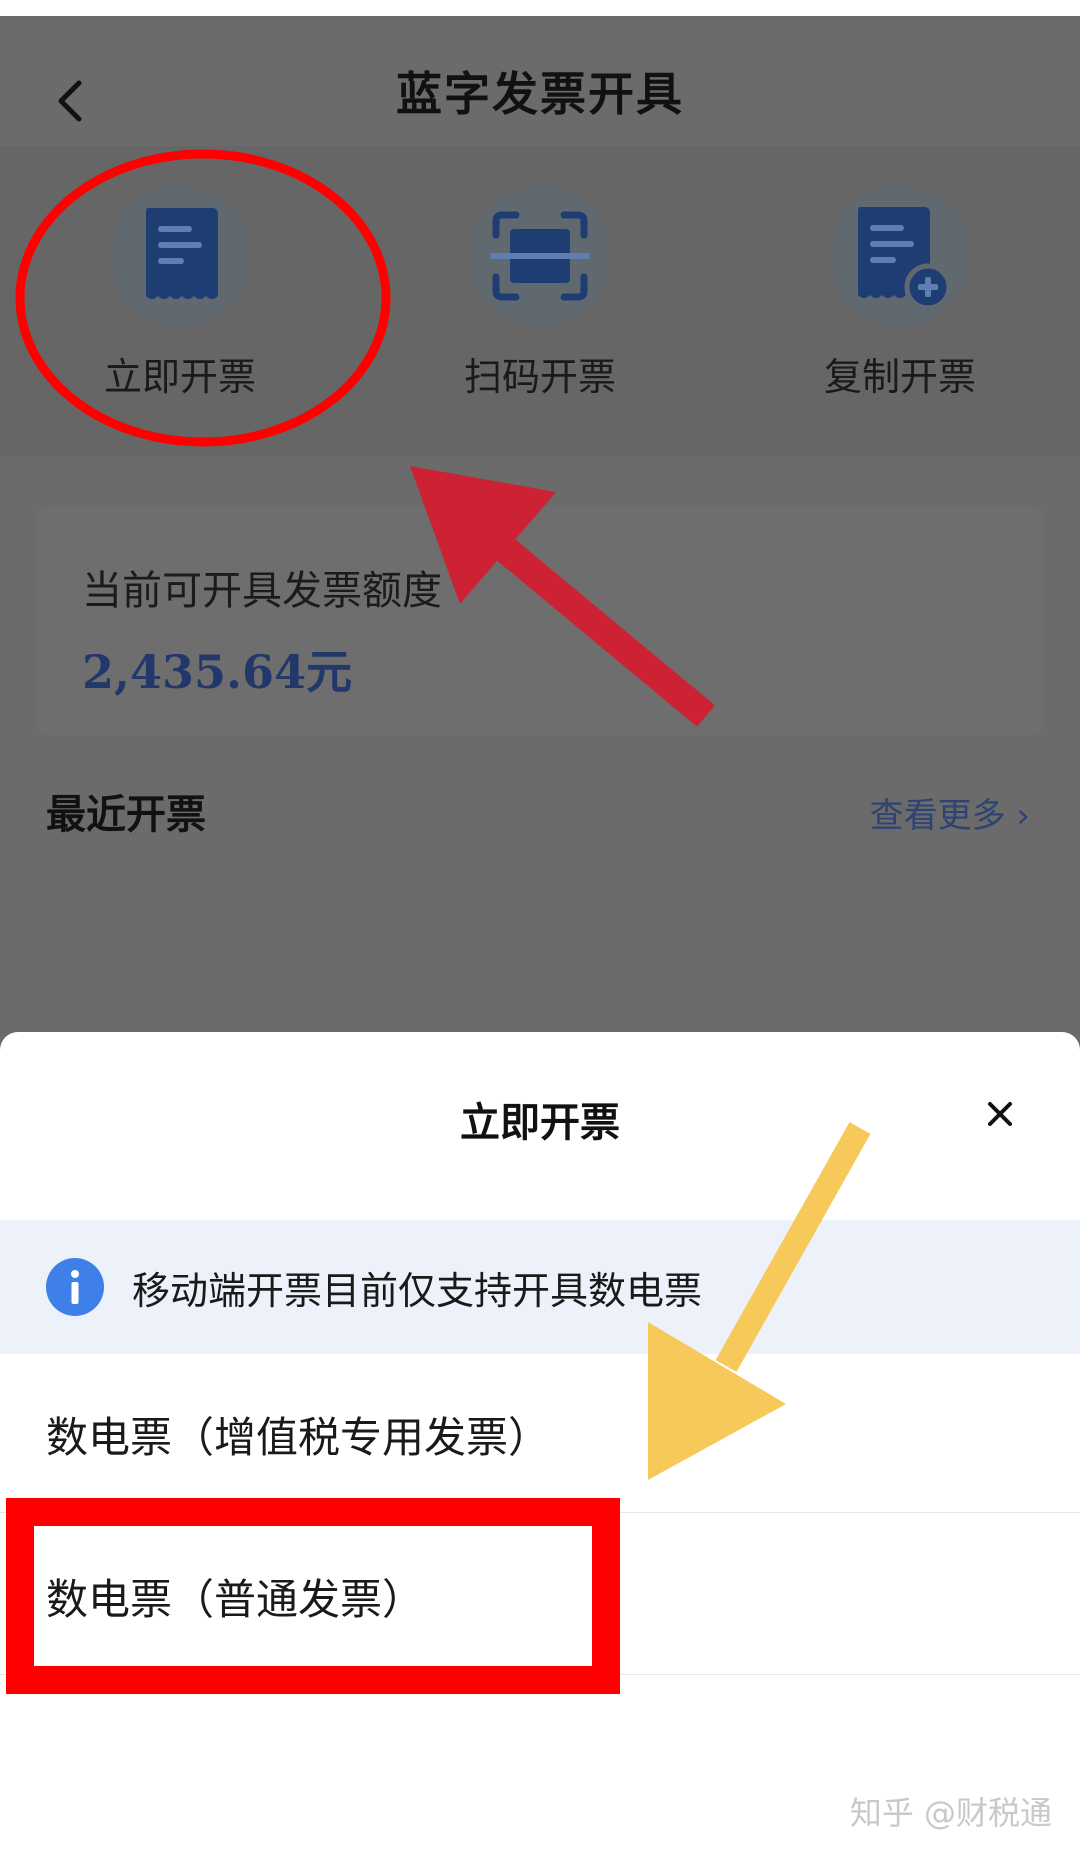 This screenshot has width=1080, height=1850. I want to click on option-vat-special-invoice: 数电票（增值税专用发票）, so click(540, 1433).